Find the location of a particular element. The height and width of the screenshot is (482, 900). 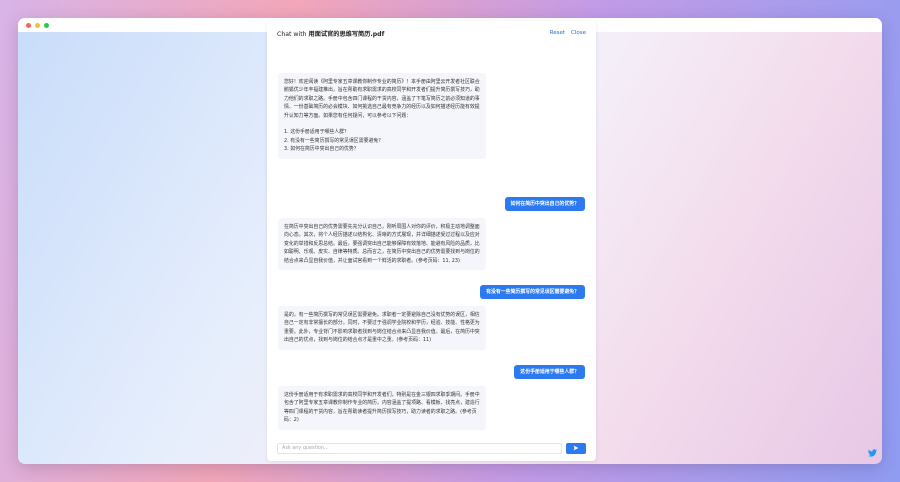

chat-header: Chat with 用面试官的思维写简历.pdf Reset Close is located at coordinates (431, 33).